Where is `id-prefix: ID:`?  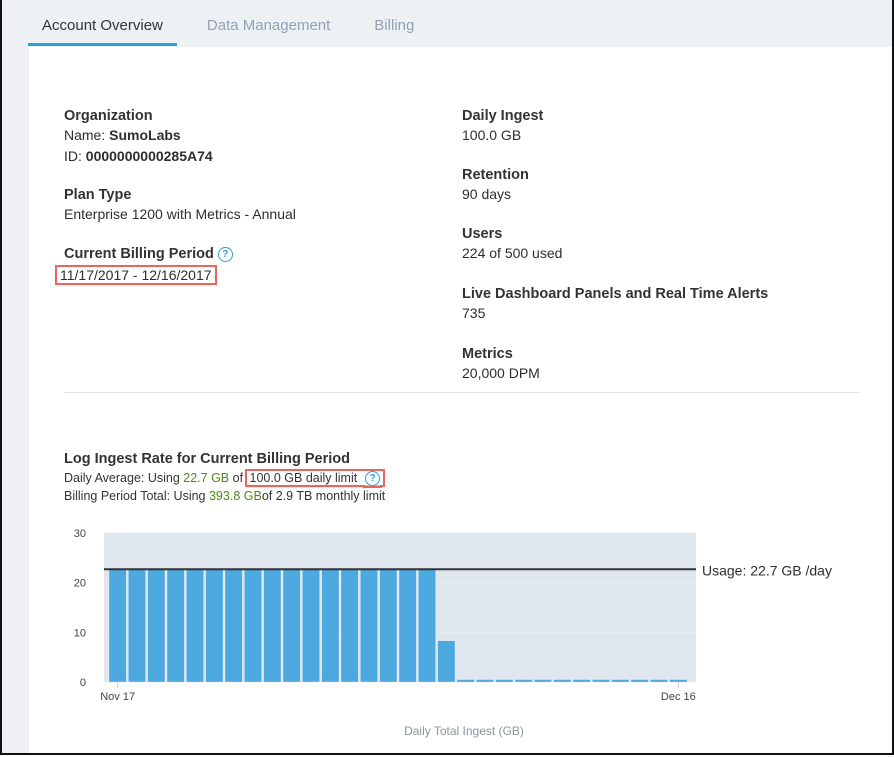
id-prefix: ID: is located at coordinates (75, 156).